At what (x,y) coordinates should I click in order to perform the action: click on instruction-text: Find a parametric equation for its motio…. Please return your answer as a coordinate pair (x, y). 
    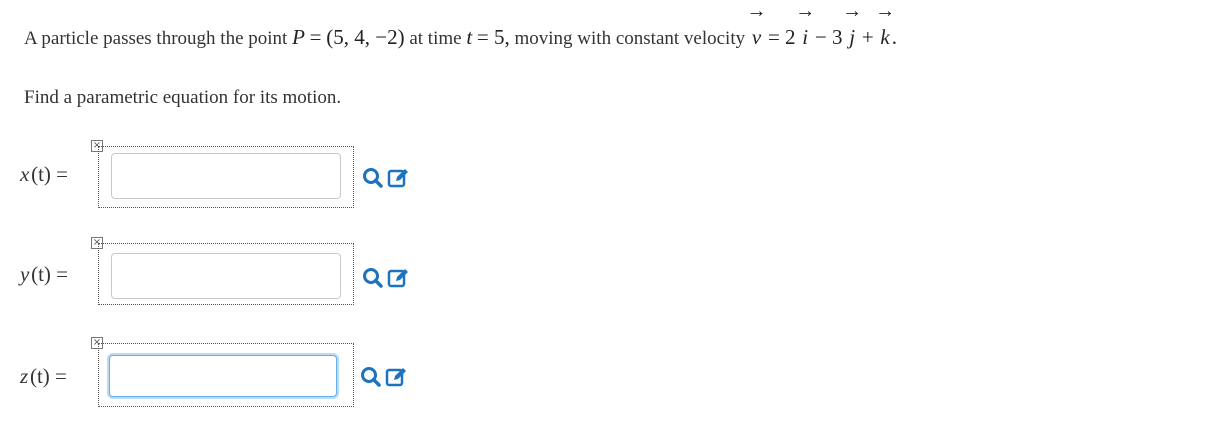
    Looking at the image, I should click on (183, 97).